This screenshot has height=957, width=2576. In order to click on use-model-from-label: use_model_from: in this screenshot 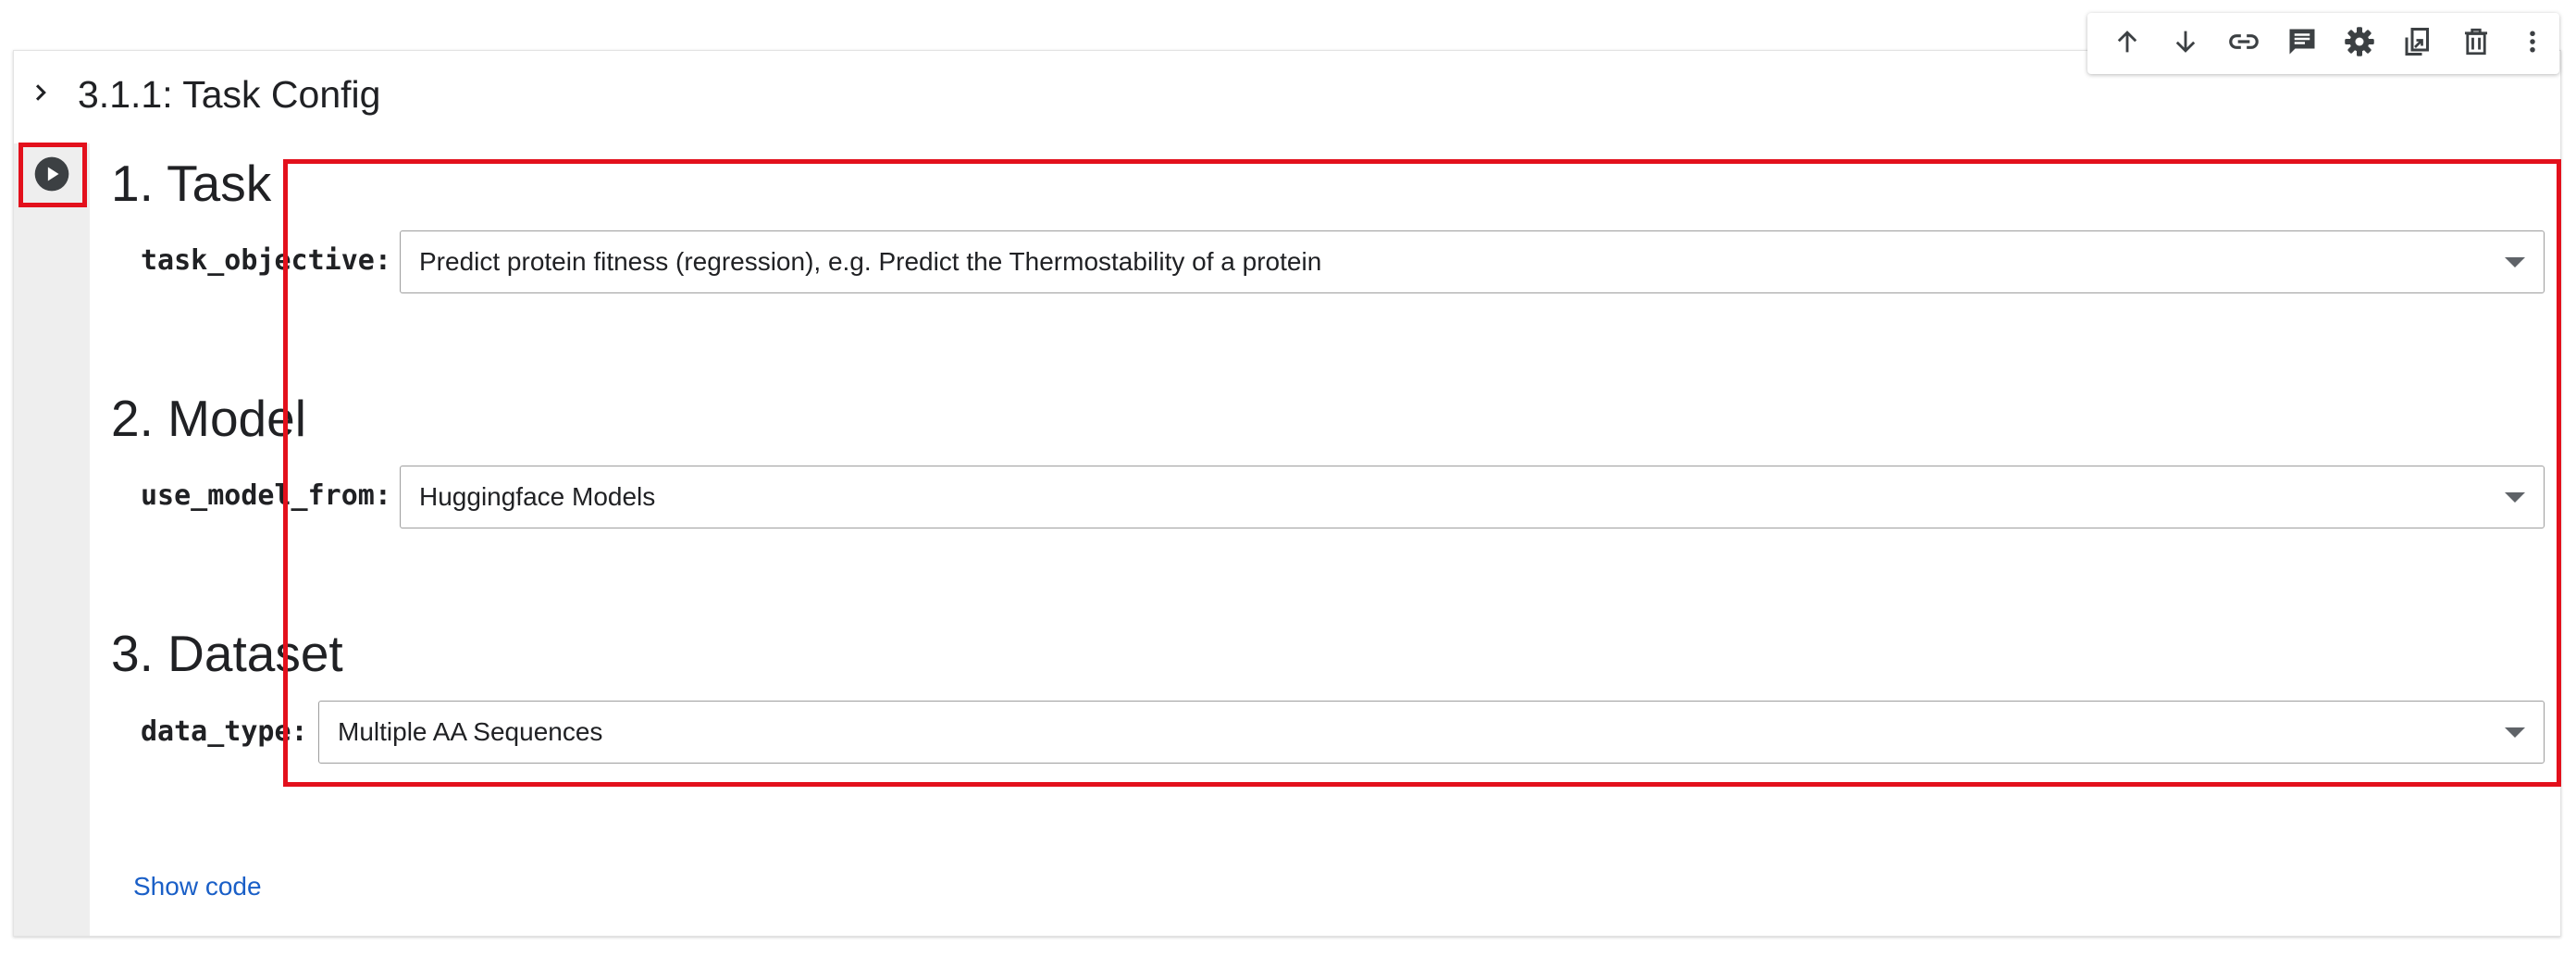, I will do `click(266, 495)`.